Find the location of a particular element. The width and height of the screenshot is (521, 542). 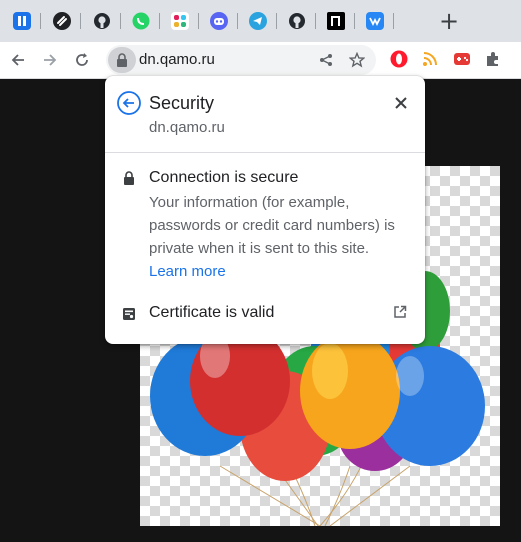

tab-telegram is located at coordinates (258, 21).